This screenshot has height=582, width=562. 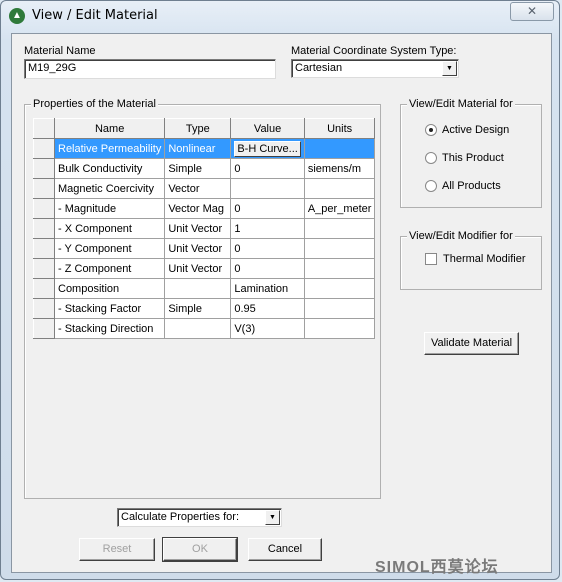 I want to click on cell-value: Lamination, so click(x=267, y=288).